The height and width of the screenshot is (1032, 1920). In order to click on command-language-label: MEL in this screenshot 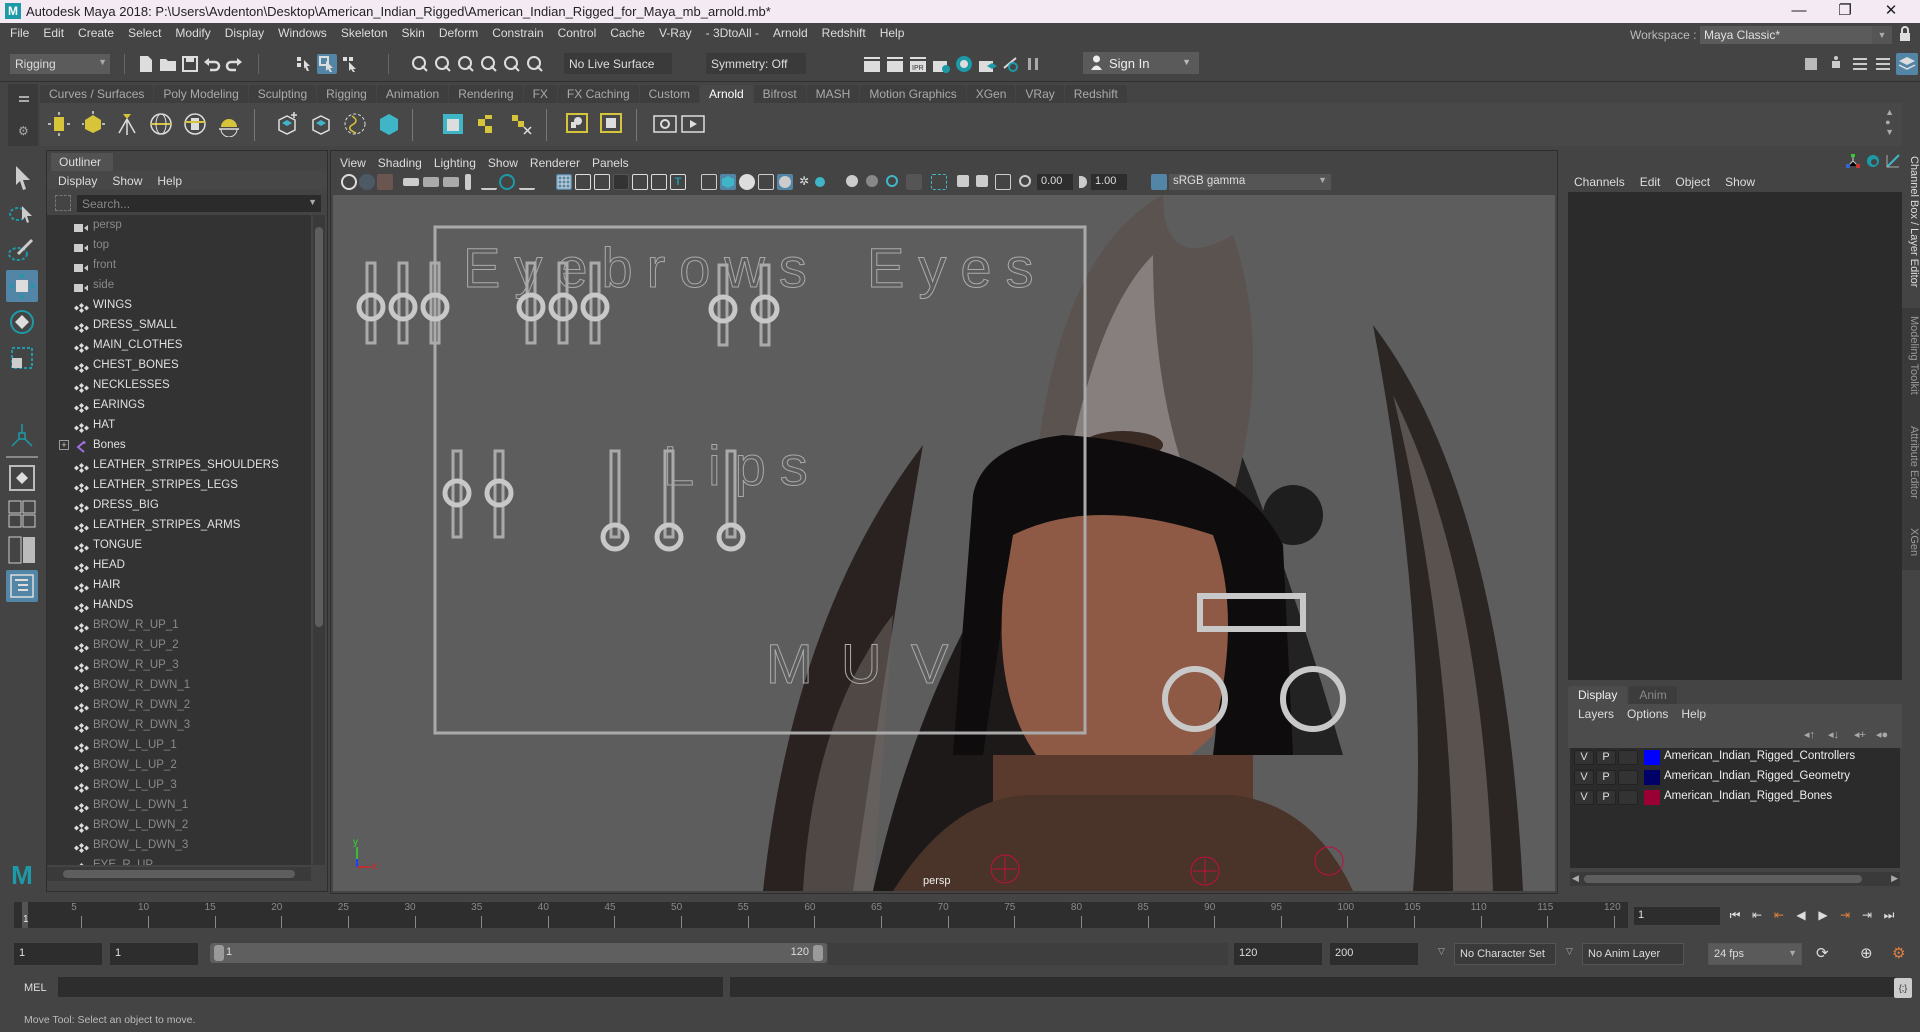, I will do `click(35, 988)`.